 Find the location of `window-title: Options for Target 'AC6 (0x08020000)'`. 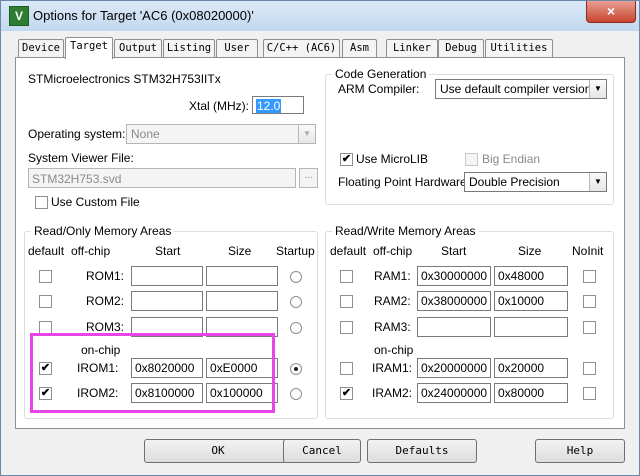

window-title: Options for Target 'AC6 (0x08020000)' is located at coordinates (143, 15).